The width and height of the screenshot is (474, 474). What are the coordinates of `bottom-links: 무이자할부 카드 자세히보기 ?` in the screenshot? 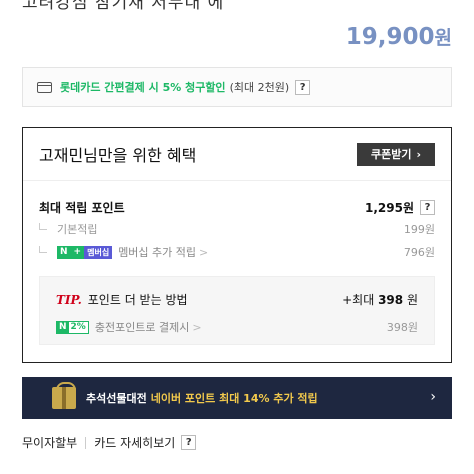 It's located at (109, 442).